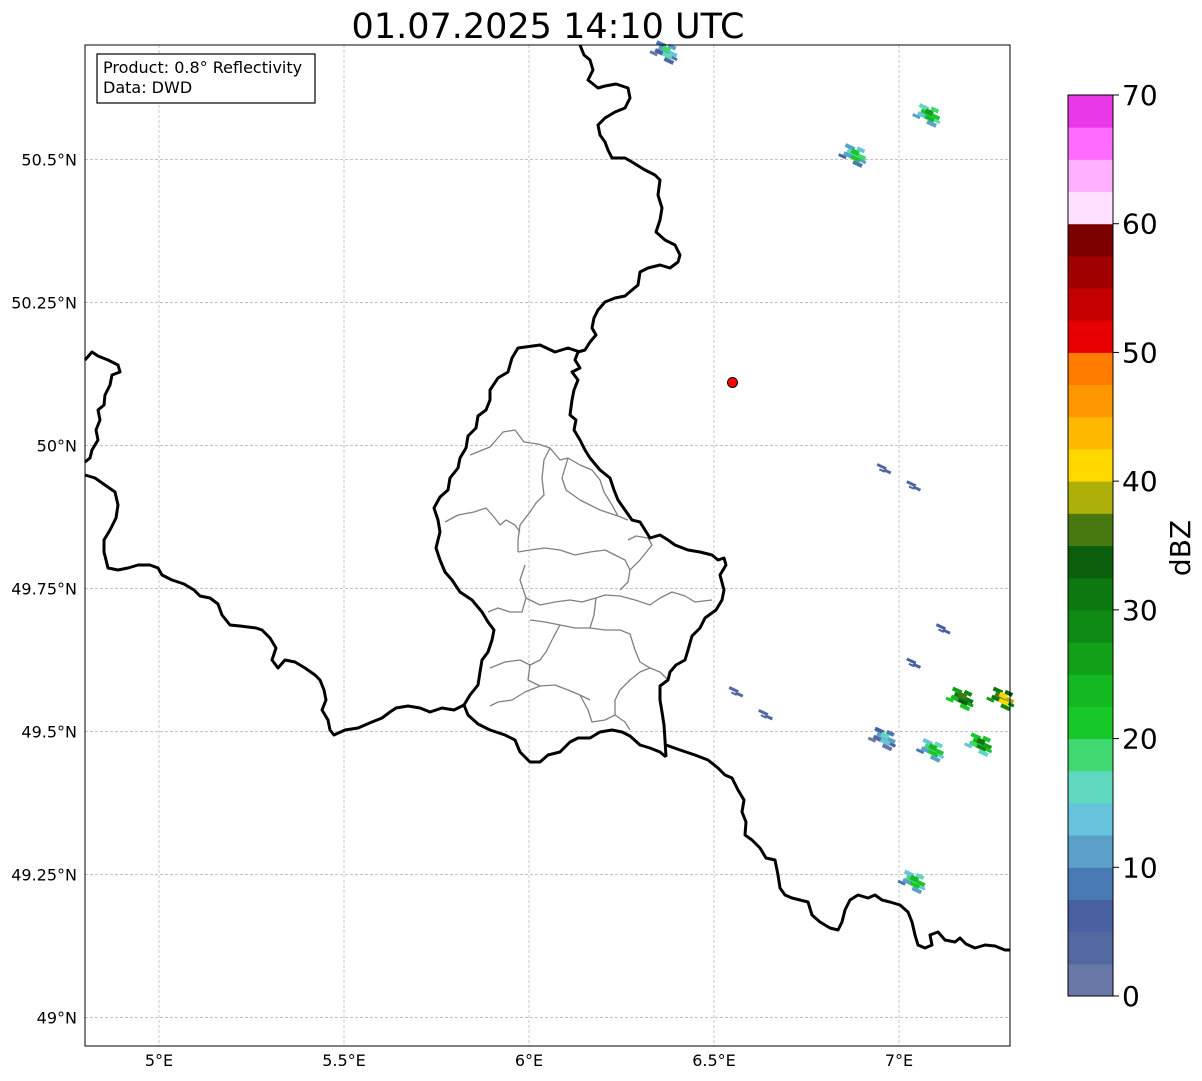  I want to click on x-tick-label: 5.5°E, so click(344, 1060).